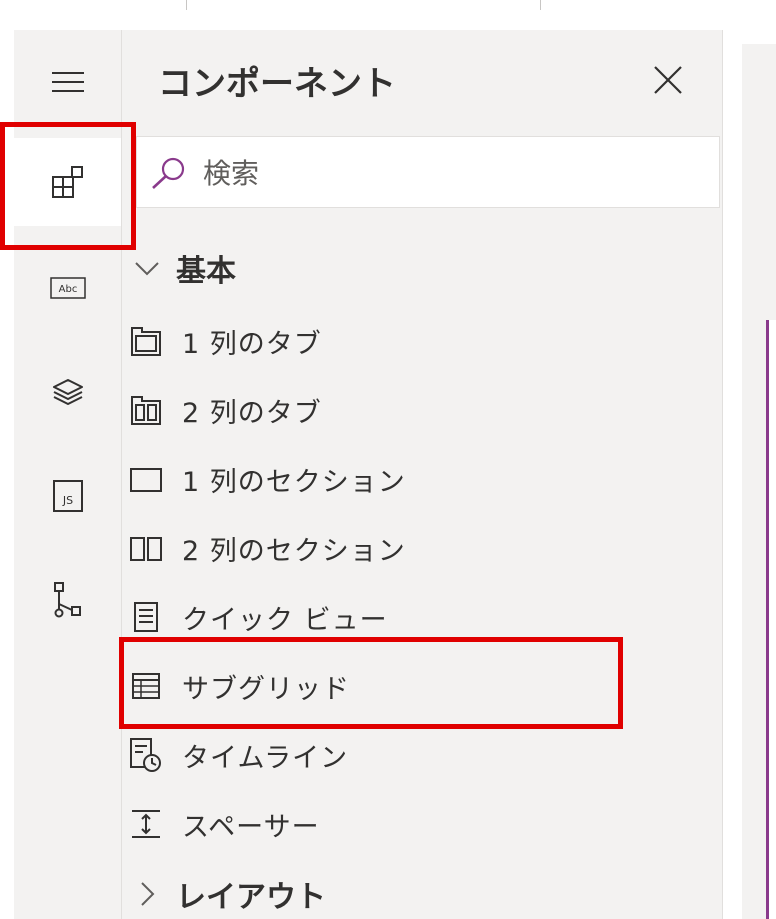 This screenshot has width=776, height=919. What do you see at coordinates (294, 482) in the screenshot?
I see `component-label: 1 列のセクション` at bounding box center [294, 482].